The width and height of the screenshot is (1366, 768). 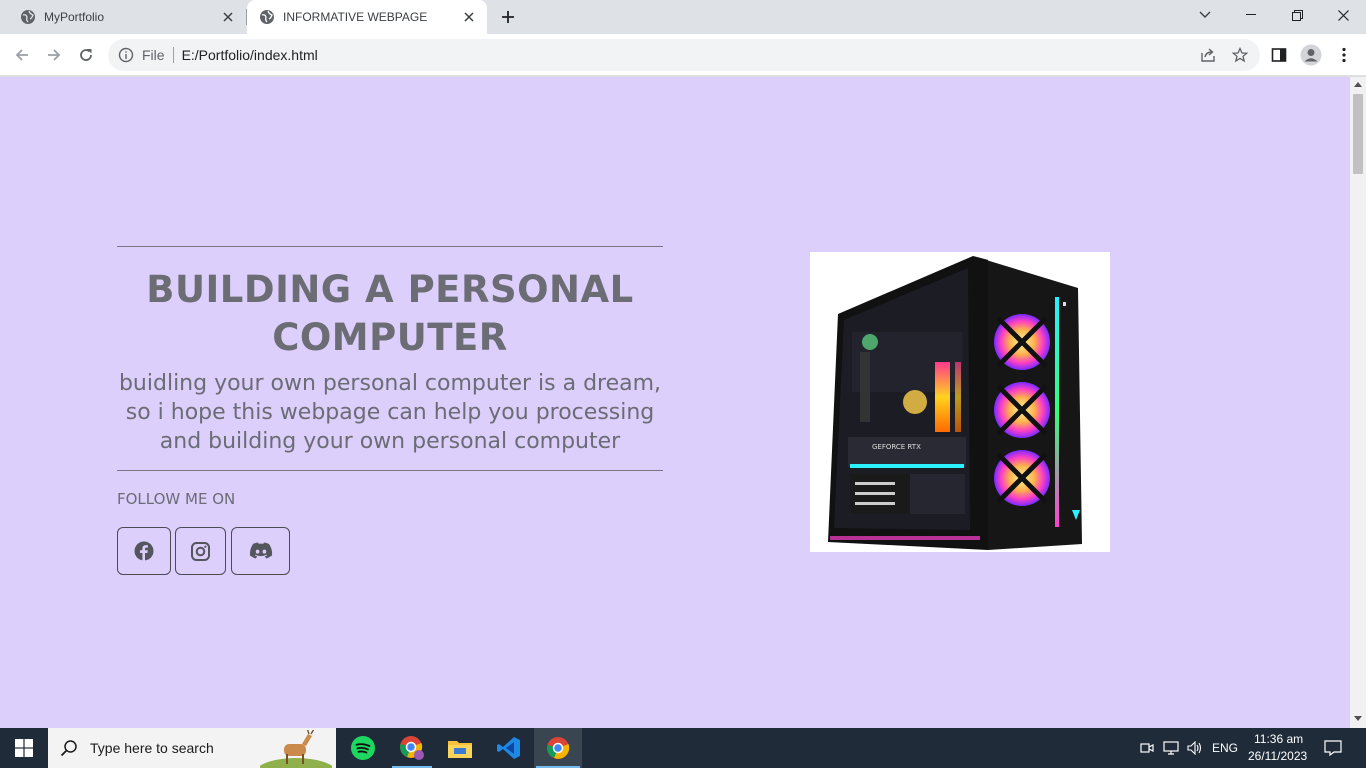 I want to click on reload-button, so click(x=86, y=55).